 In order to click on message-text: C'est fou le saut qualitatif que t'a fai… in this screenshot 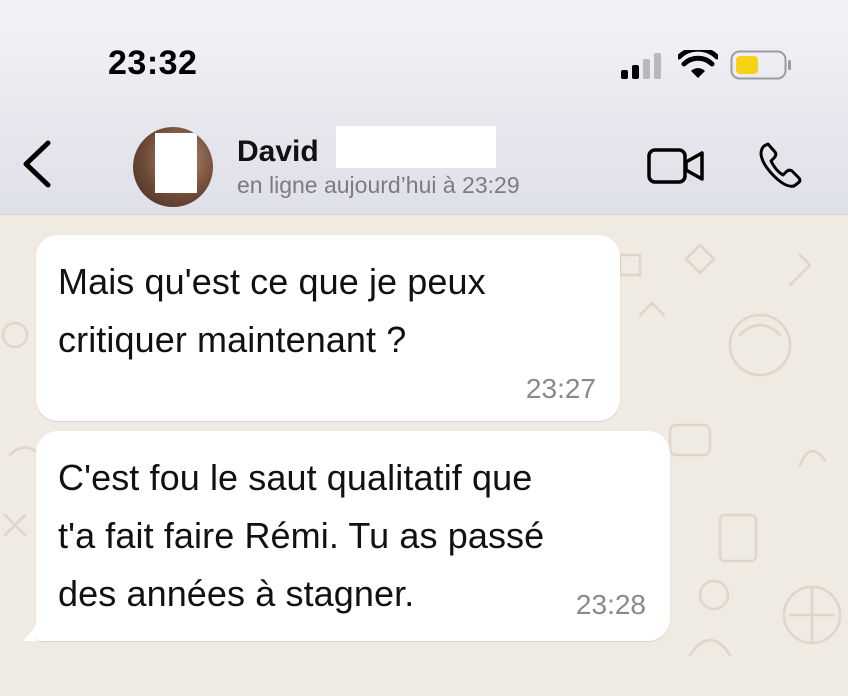, I will do `click(301, 535)`.